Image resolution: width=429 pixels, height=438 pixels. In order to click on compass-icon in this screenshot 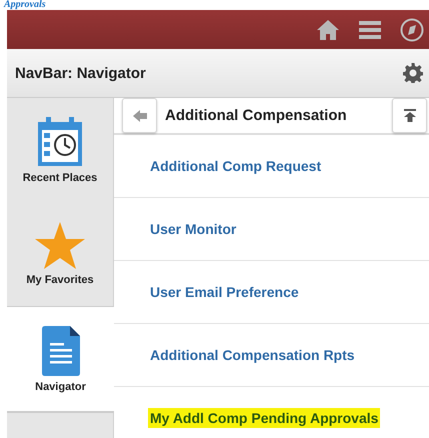, I will do `click(412, 30)`.